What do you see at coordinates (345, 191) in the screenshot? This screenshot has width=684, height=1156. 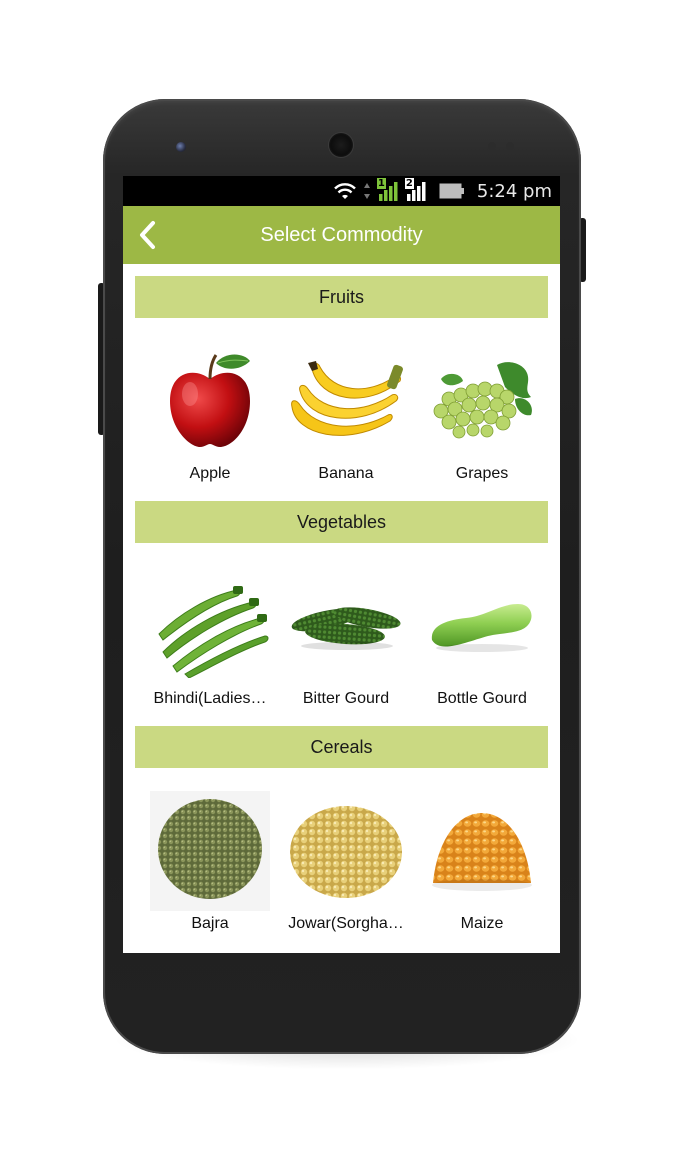 I see `wifi-icon` at bounding box center [345, 191].